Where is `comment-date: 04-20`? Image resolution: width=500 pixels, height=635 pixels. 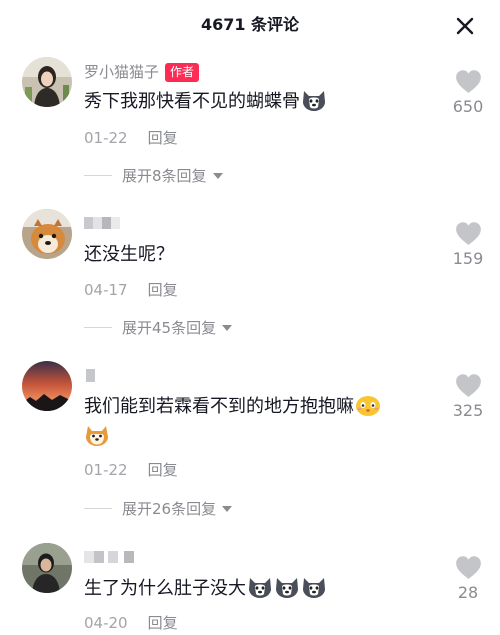
comment-date: 04-20 is located at coordinates (106, 623).